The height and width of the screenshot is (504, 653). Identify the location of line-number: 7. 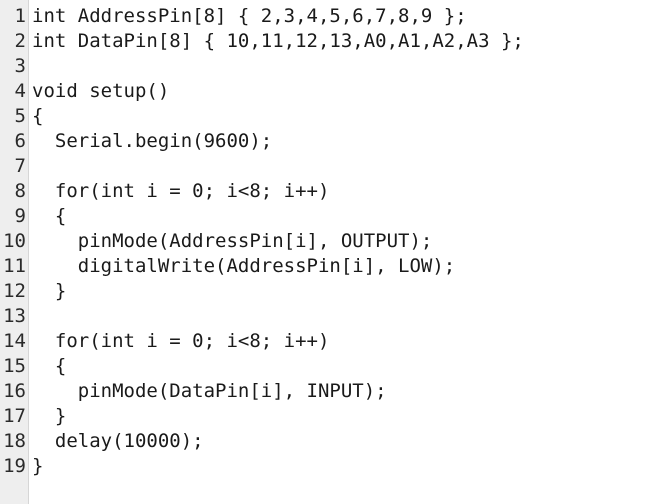
(20, 166).